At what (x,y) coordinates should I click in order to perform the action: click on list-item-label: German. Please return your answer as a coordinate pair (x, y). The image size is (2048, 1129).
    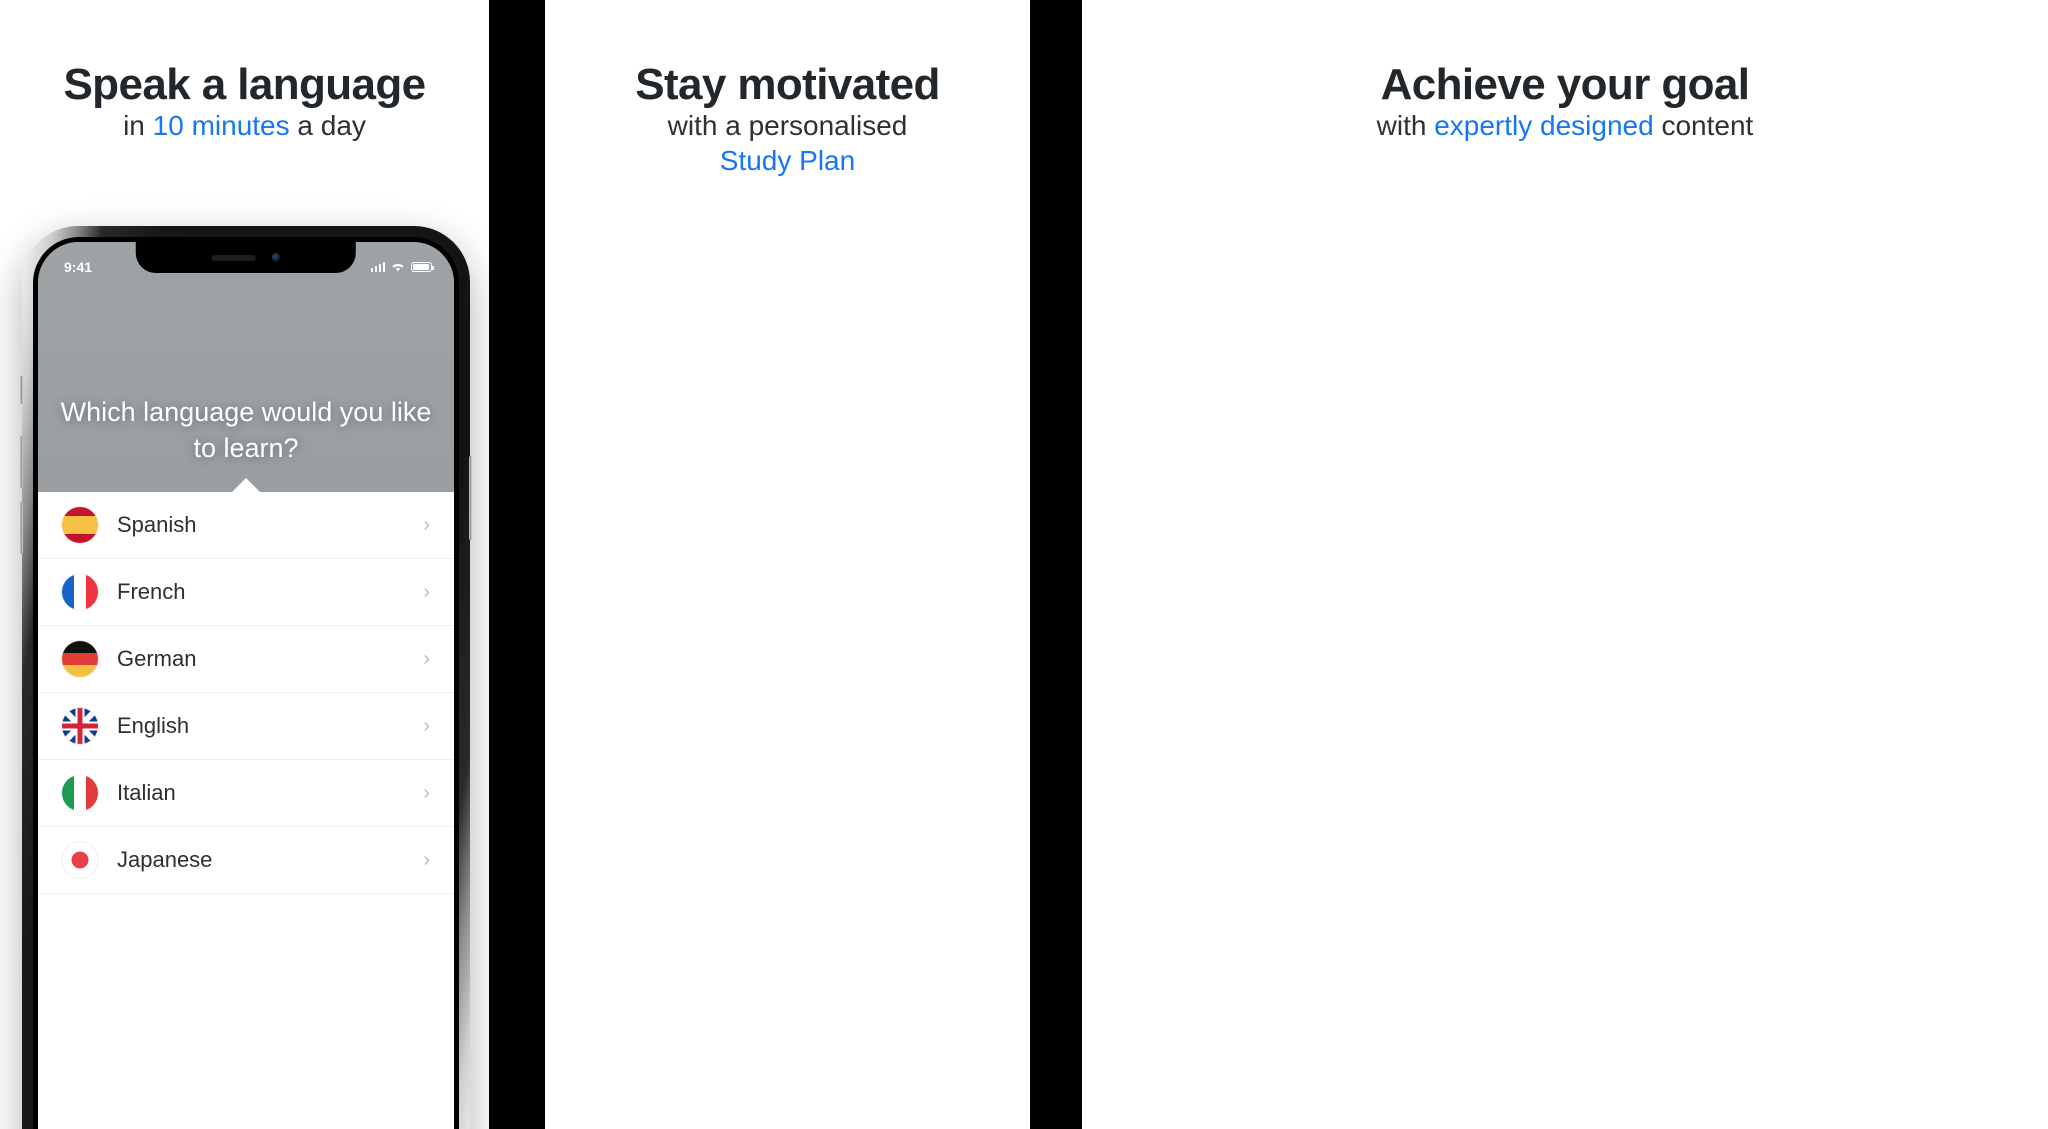
    Looking at the image, I should click on (157, 658).